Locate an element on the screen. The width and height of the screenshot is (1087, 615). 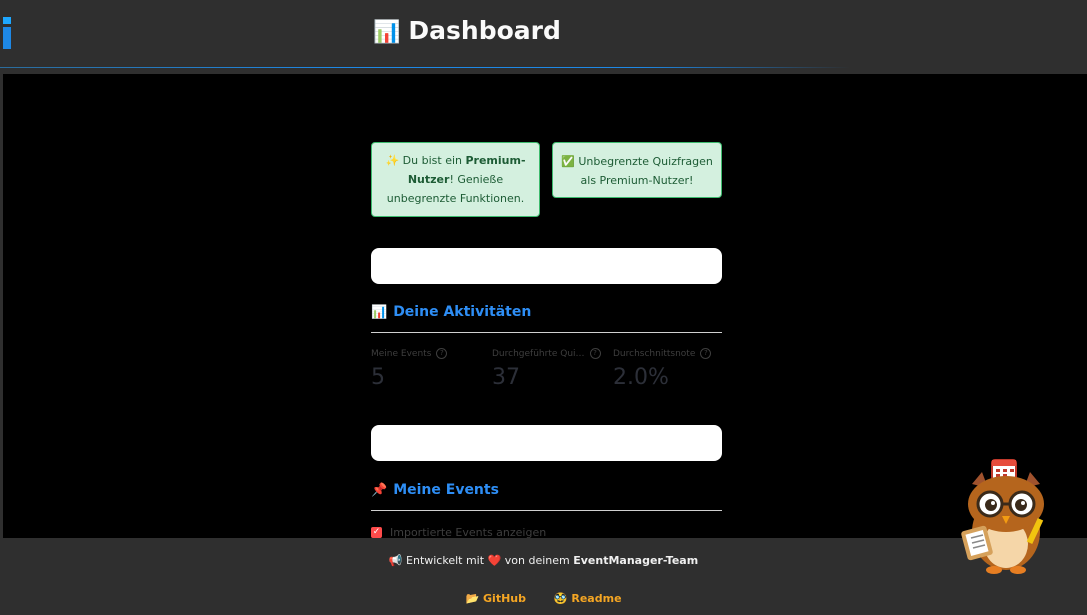
metric-label: Durchschnittsnote is located at coordinates (654, 353).